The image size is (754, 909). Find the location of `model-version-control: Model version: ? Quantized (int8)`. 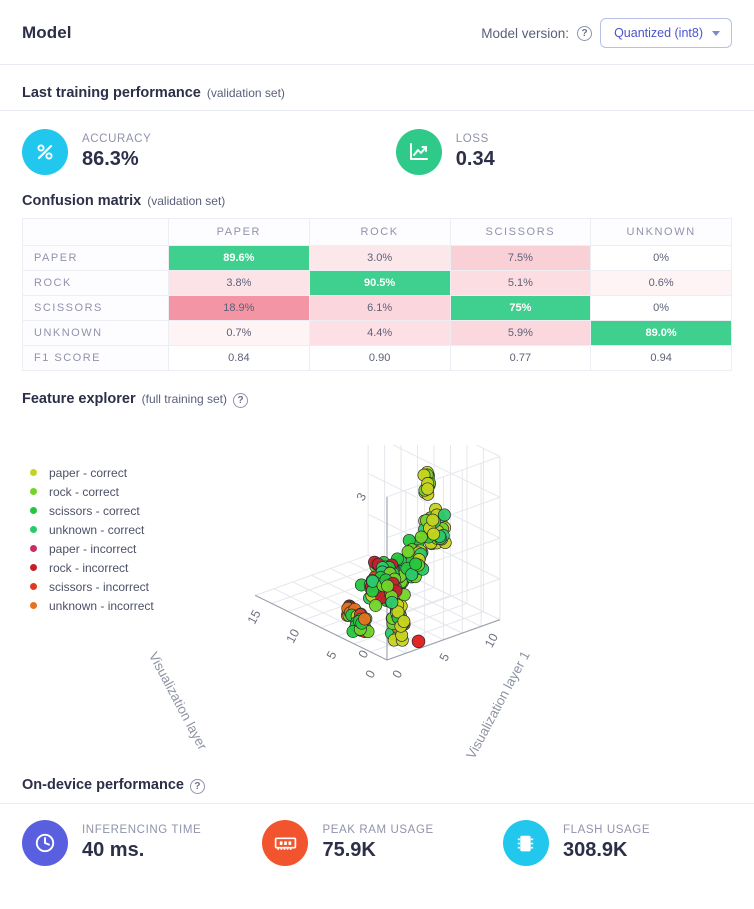

model-version-control: Model version: ? Quantized (int8) is located at coordinates (606, 33).